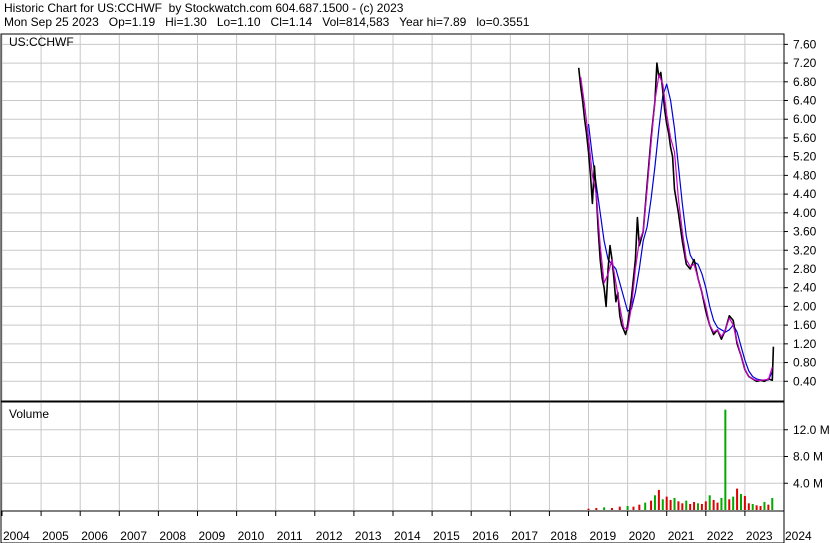 This screenshot has width=830, height=543. What do you see at coordinates (805, 63) in the screenshot?
I see `price-tick-label: 7.20` at bounding box center [805, 63].